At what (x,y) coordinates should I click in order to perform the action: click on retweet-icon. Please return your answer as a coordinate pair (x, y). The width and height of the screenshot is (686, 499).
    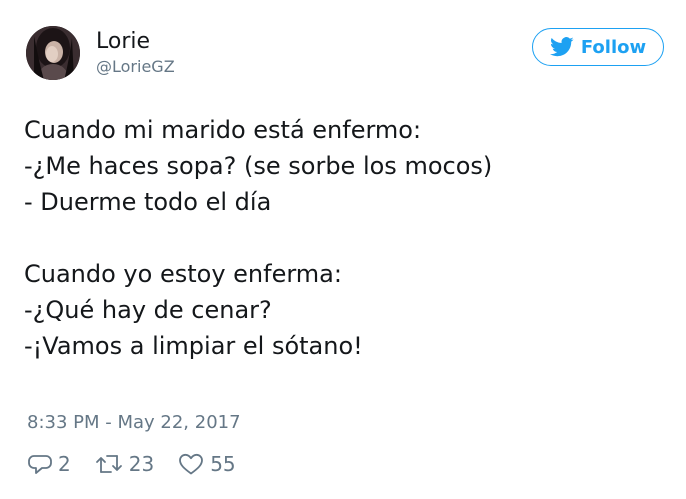
    Looking at the image, I should click on (109, 464).